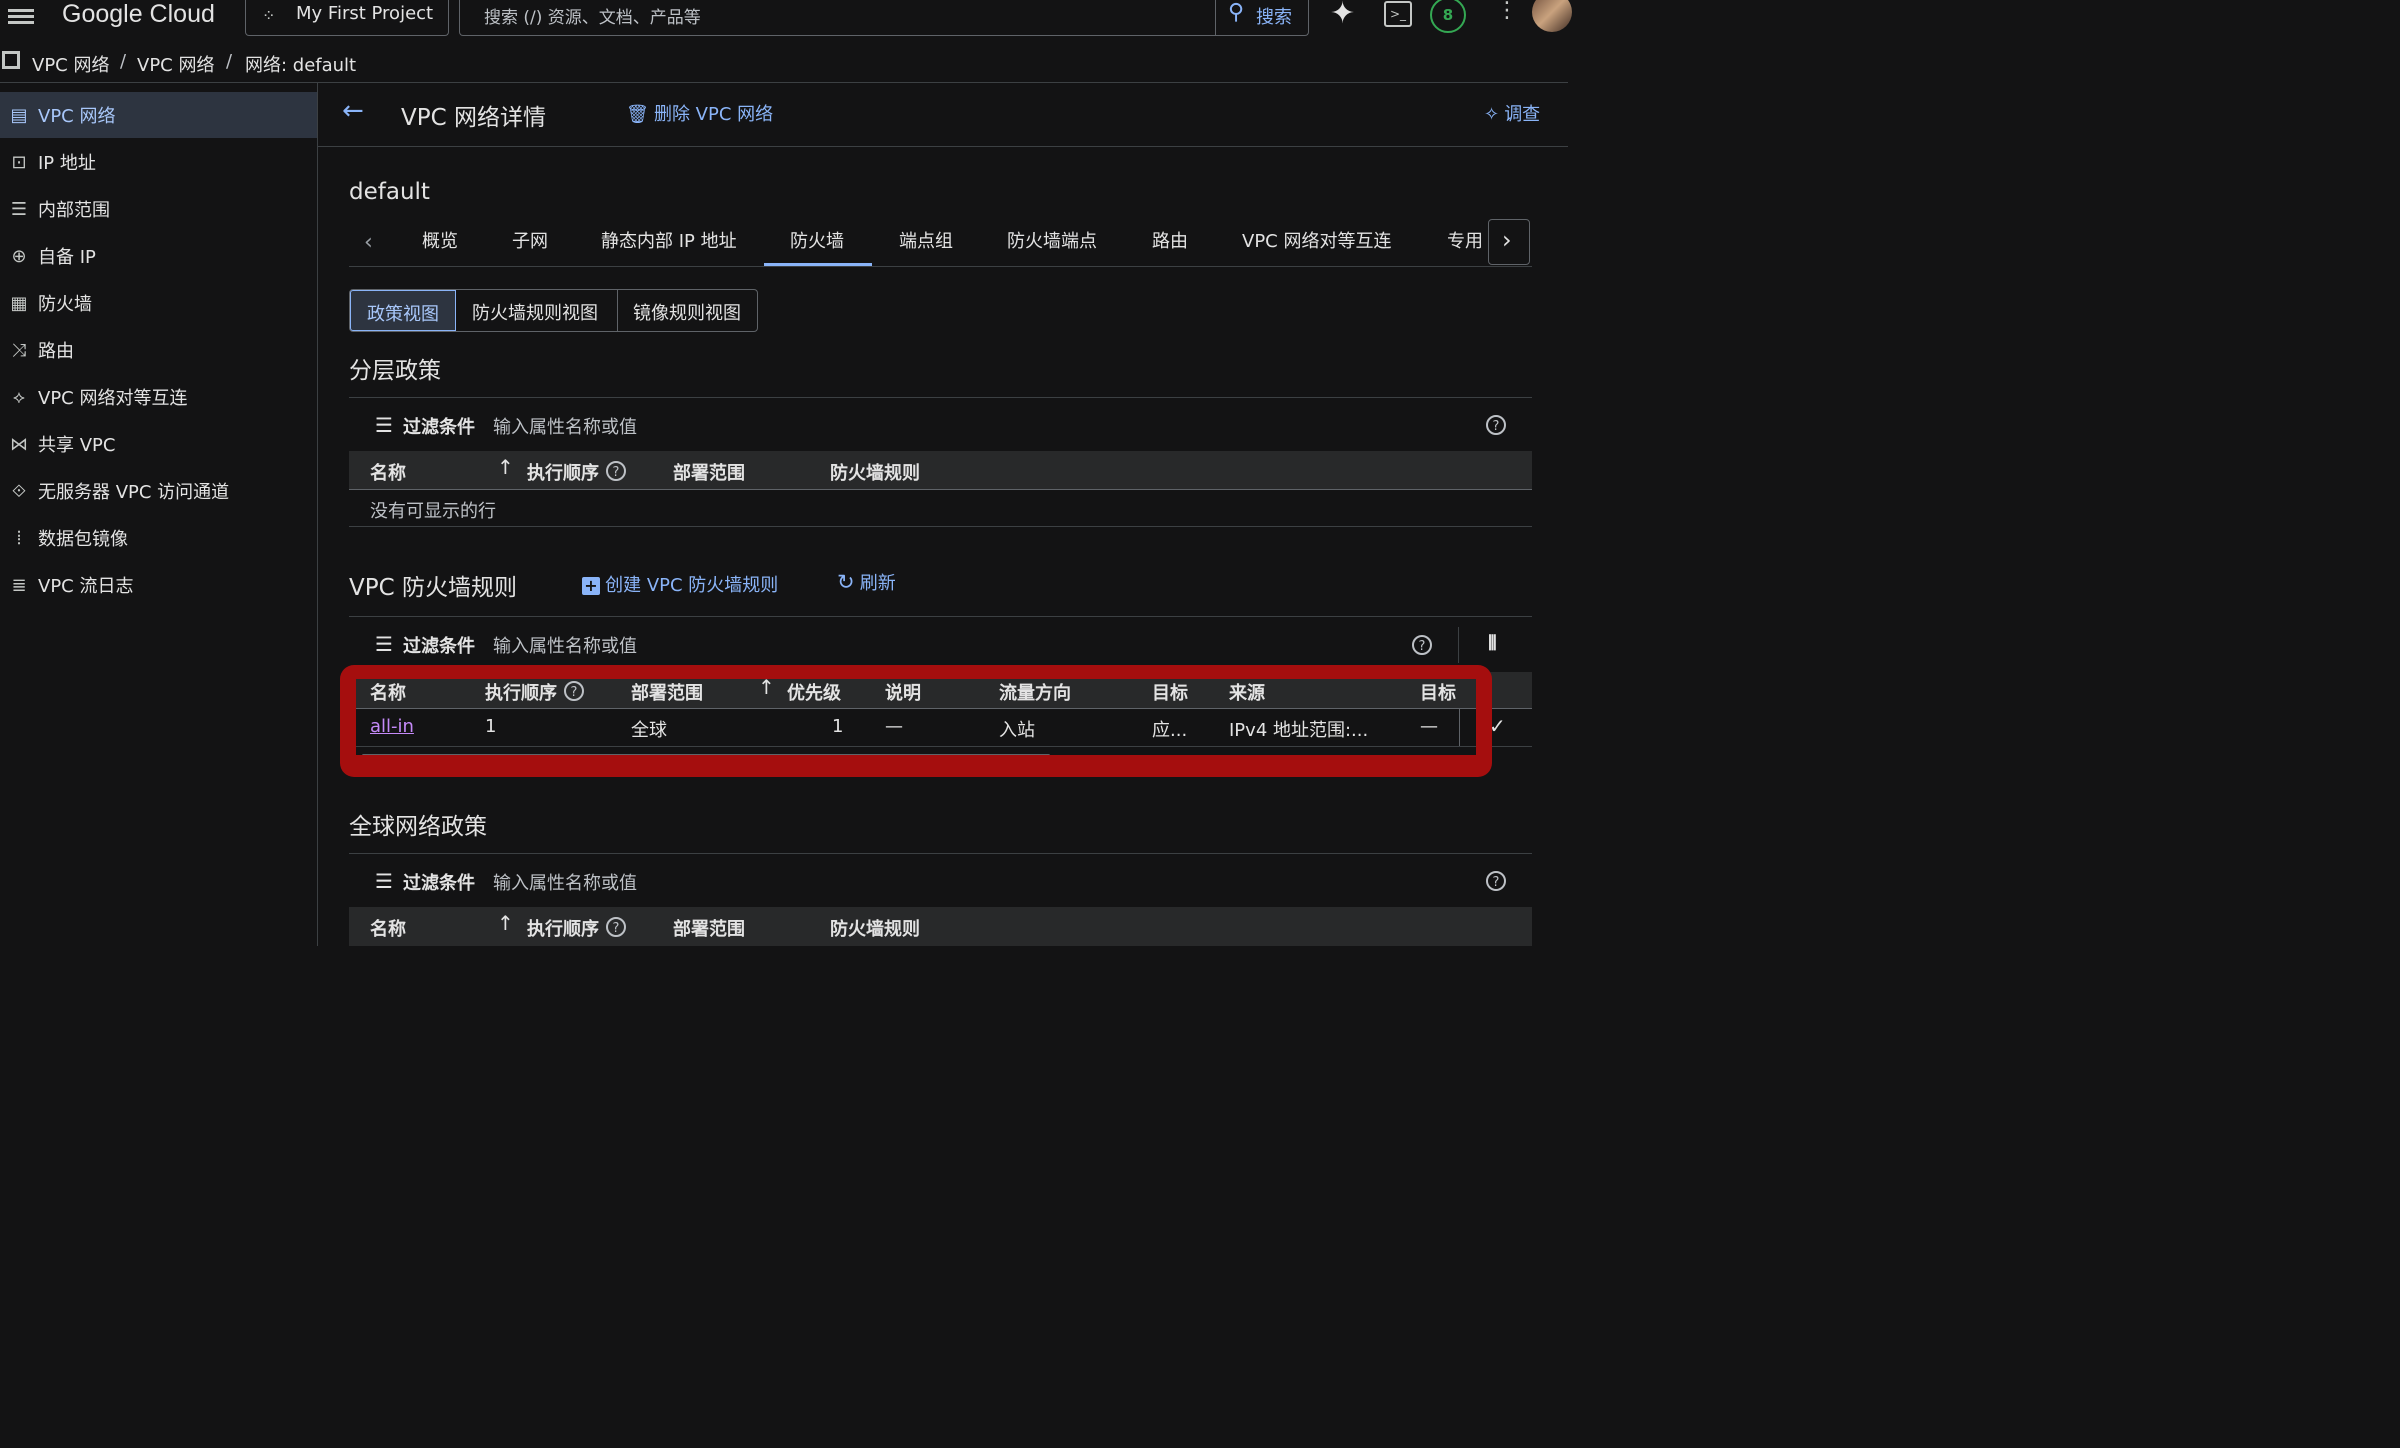 This screenshot has height=1448, width=2400. Describe the element at coordinates (439, 427) in the screenshot. I see `filter-label: 过滤条件` at that location.